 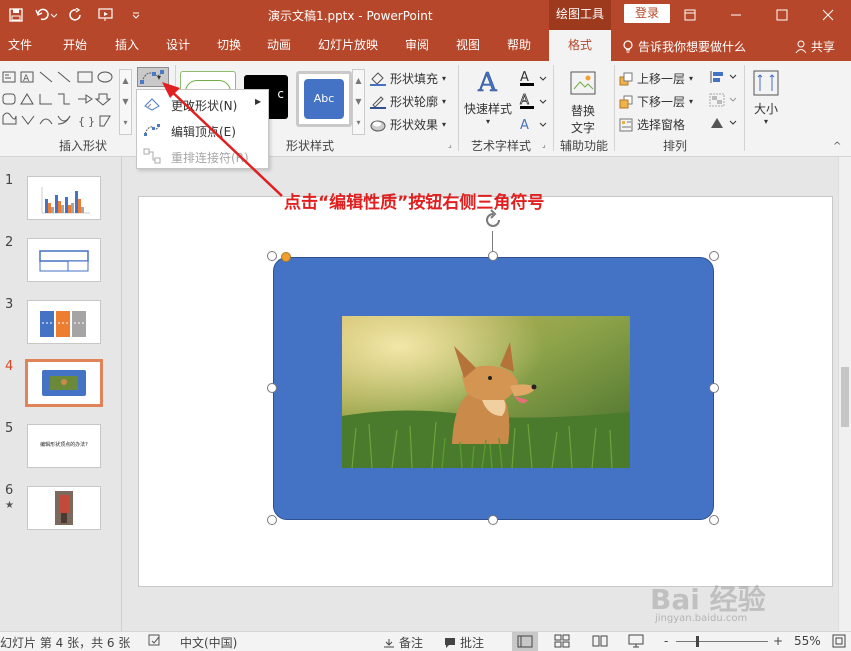 I want to click on person-icon, so click(x=801, y=46).